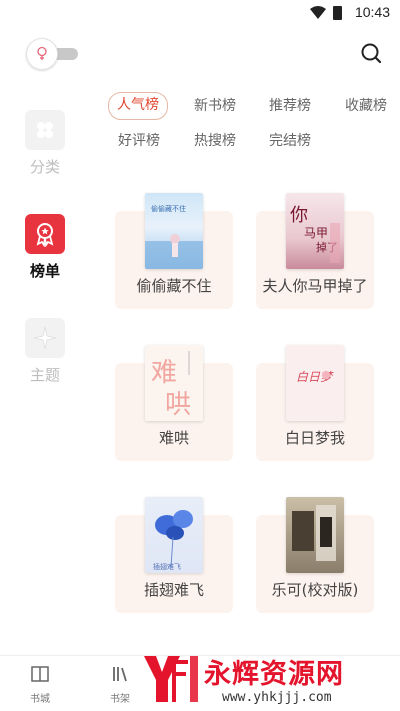 Image resolution: width=400 pixels, height=711 pixels. I want to click on watermark-text: 永辉资源网, so click(274, 674).